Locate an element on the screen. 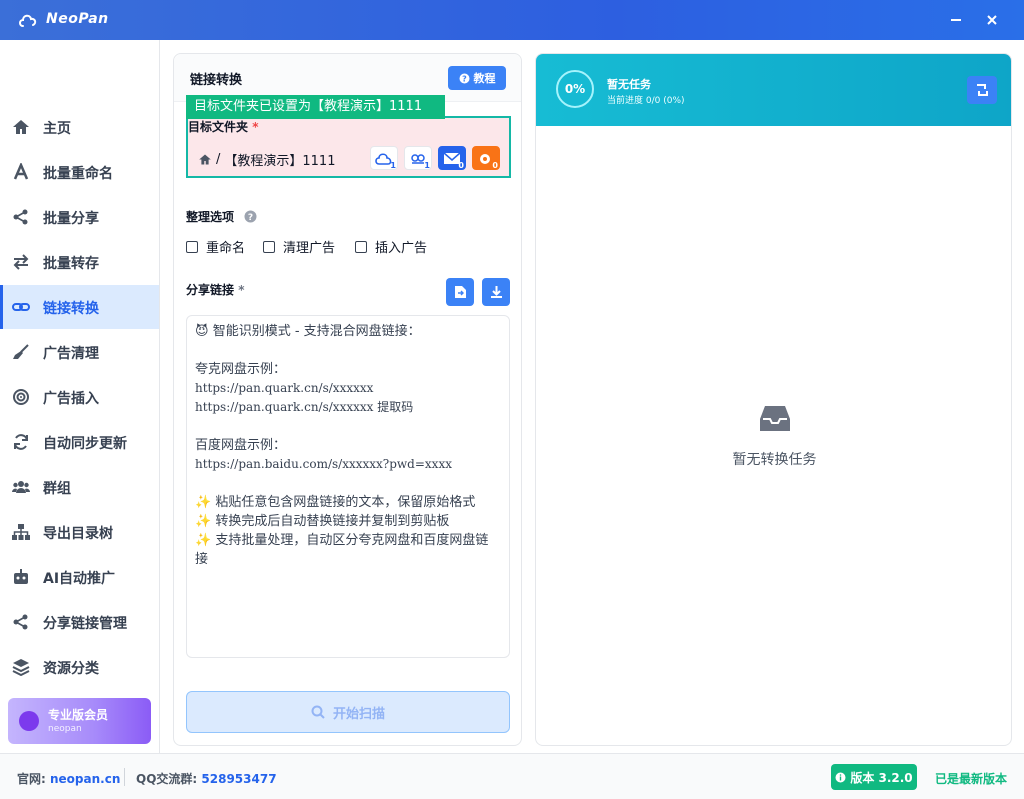 This screenshot has height=799, width=1024. clean-ad-checkbox: 清理广告 is located at coordinates (299, 246).